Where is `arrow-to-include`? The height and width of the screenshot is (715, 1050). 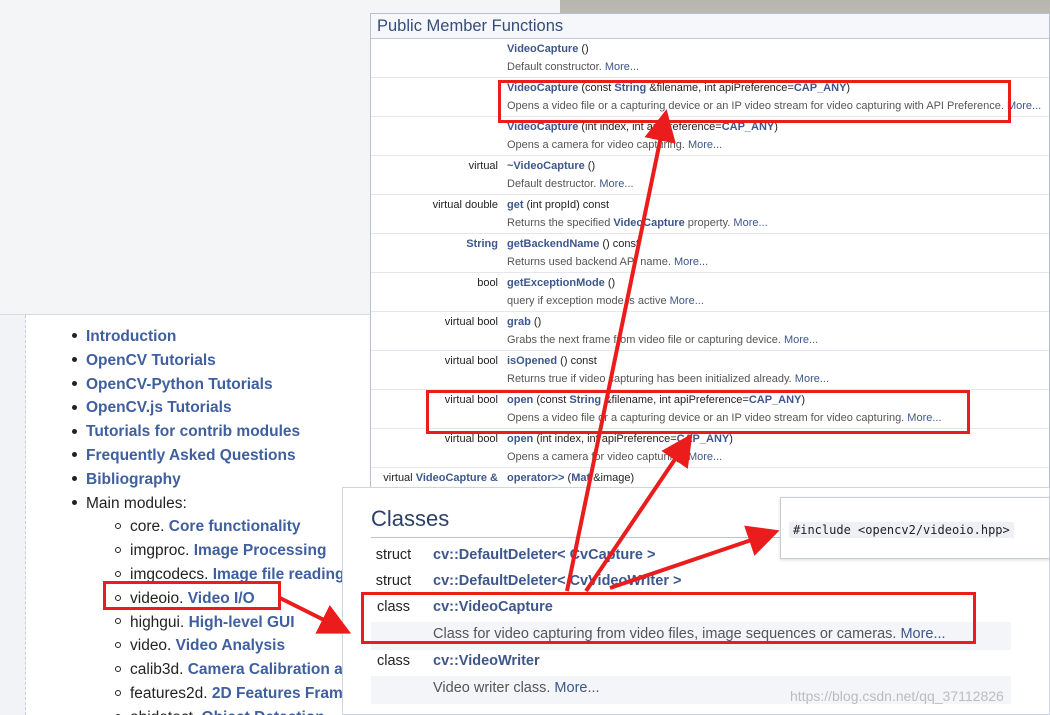 arrow-to-include is located at coordinates (694, 557).